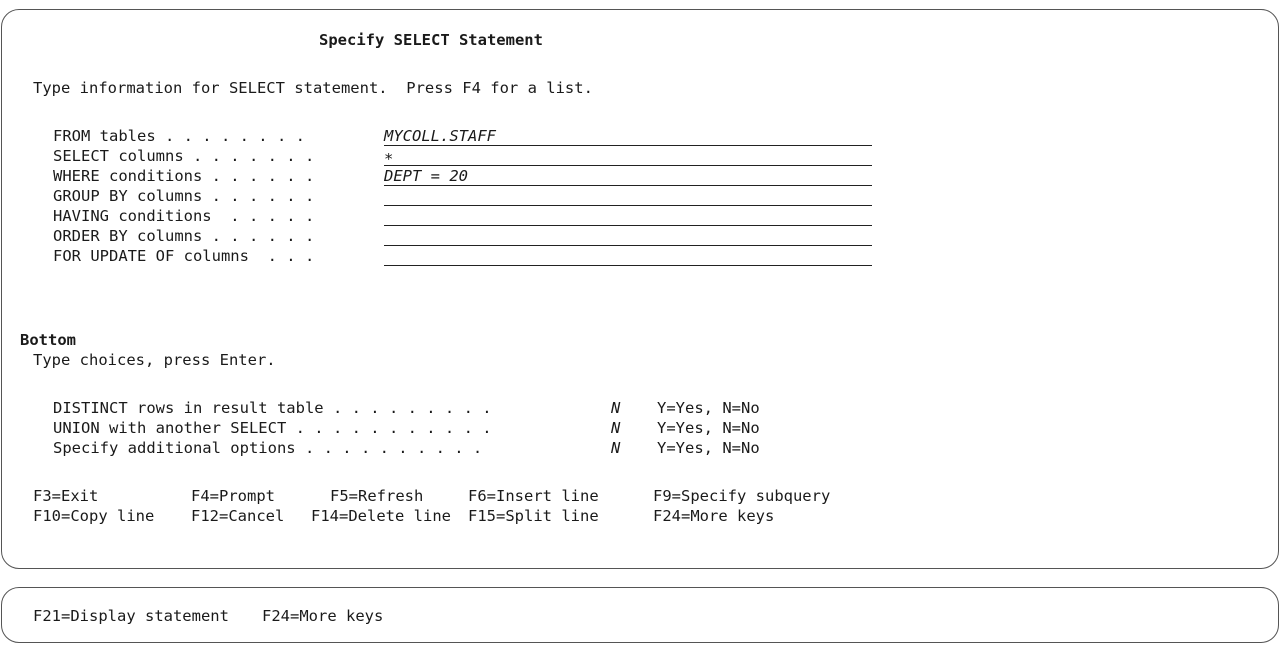 Image resolution: width=1280 pixels, height=647 pixels. What do you see at coordinates (184, 196) in the screenshot?
I see `field-label: GROUP BY columns . . . . . .` at bounding box center [184, 196].